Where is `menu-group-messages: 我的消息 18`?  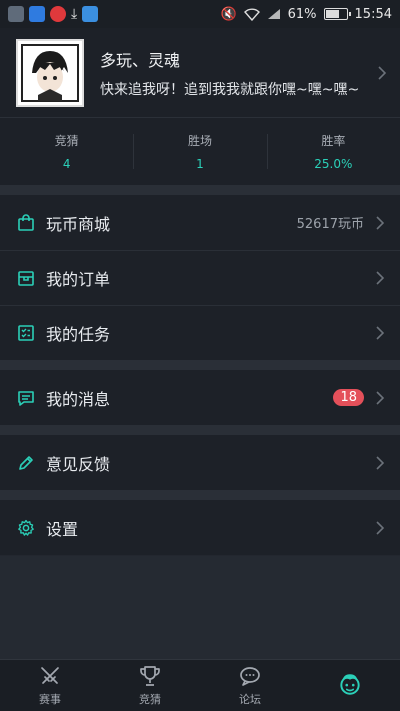 menu-group-messages: 我的消息 18 is located at coordinates (200, 397).